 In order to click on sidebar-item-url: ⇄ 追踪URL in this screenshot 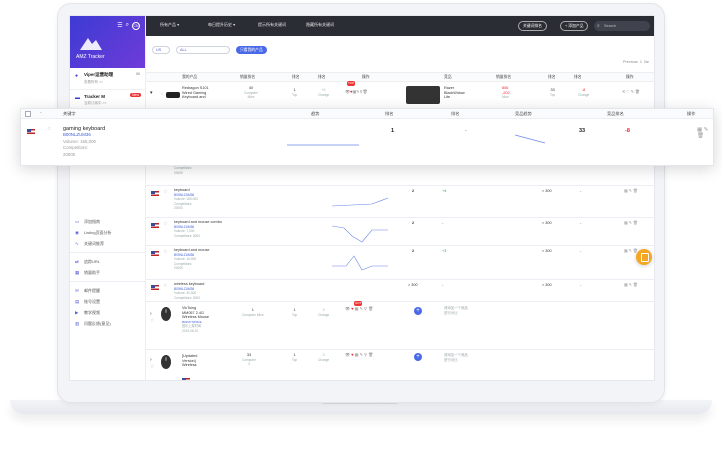, I will do `click(107, 261)`.